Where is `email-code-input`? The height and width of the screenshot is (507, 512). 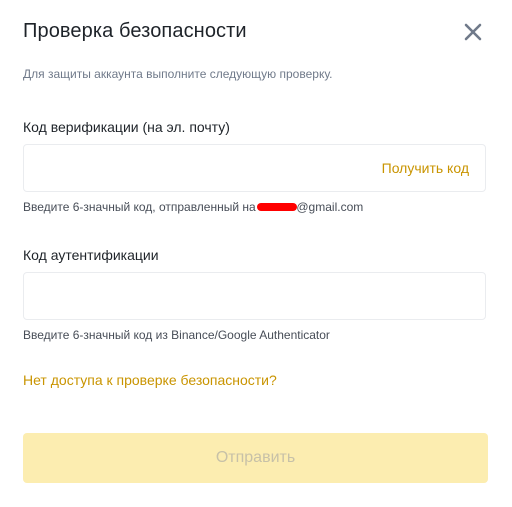
email-code-input is located at coordinates (196, 168).